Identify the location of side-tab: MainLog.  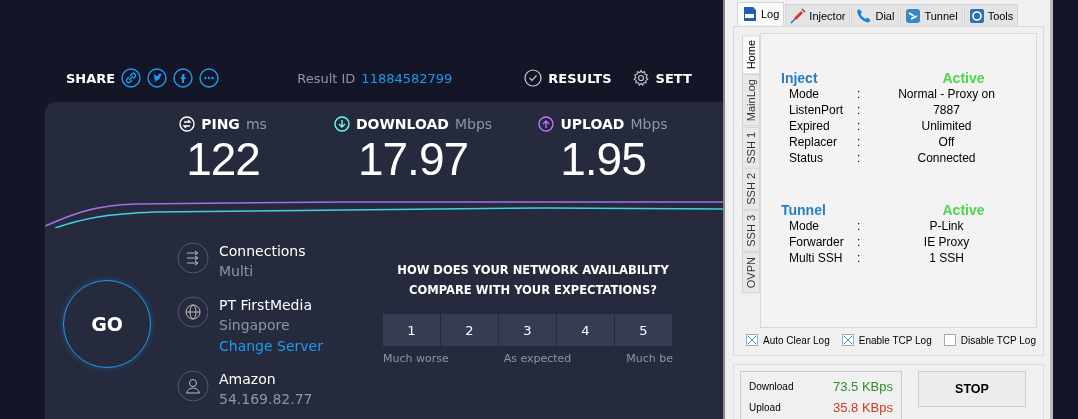
(751, 100).